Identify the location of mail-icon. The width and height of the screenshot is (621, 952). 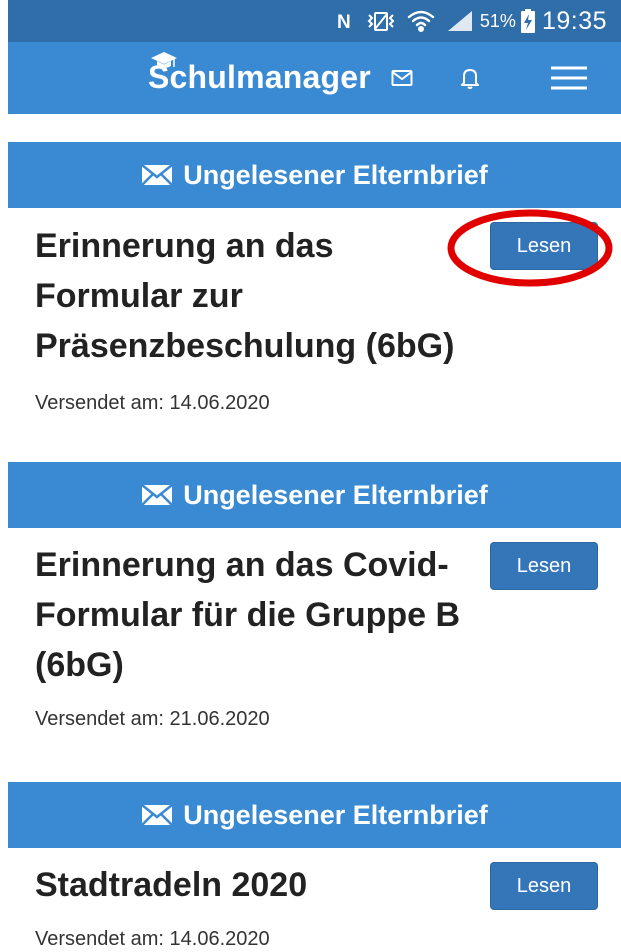
(402, 78).